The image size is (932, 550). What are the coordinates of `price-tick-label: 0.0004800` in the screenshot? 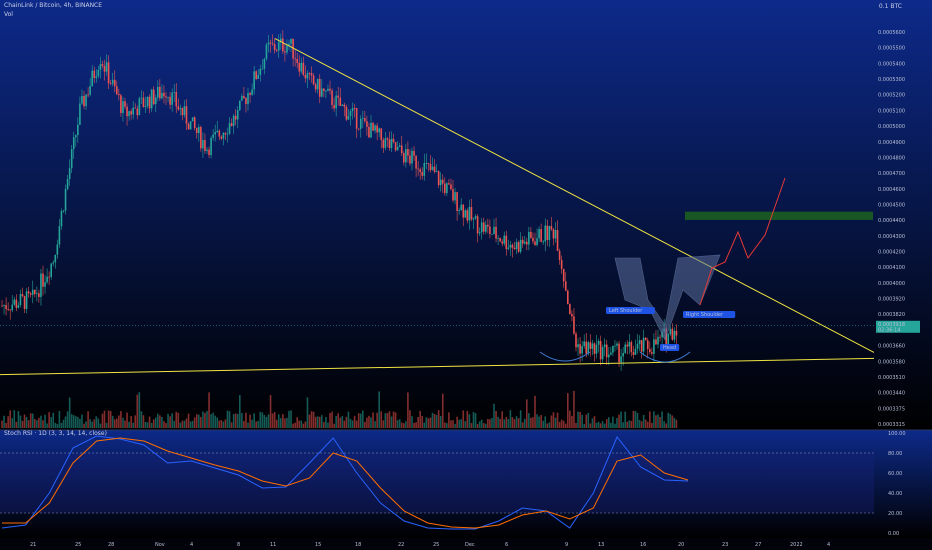 It's located at (891, 158).